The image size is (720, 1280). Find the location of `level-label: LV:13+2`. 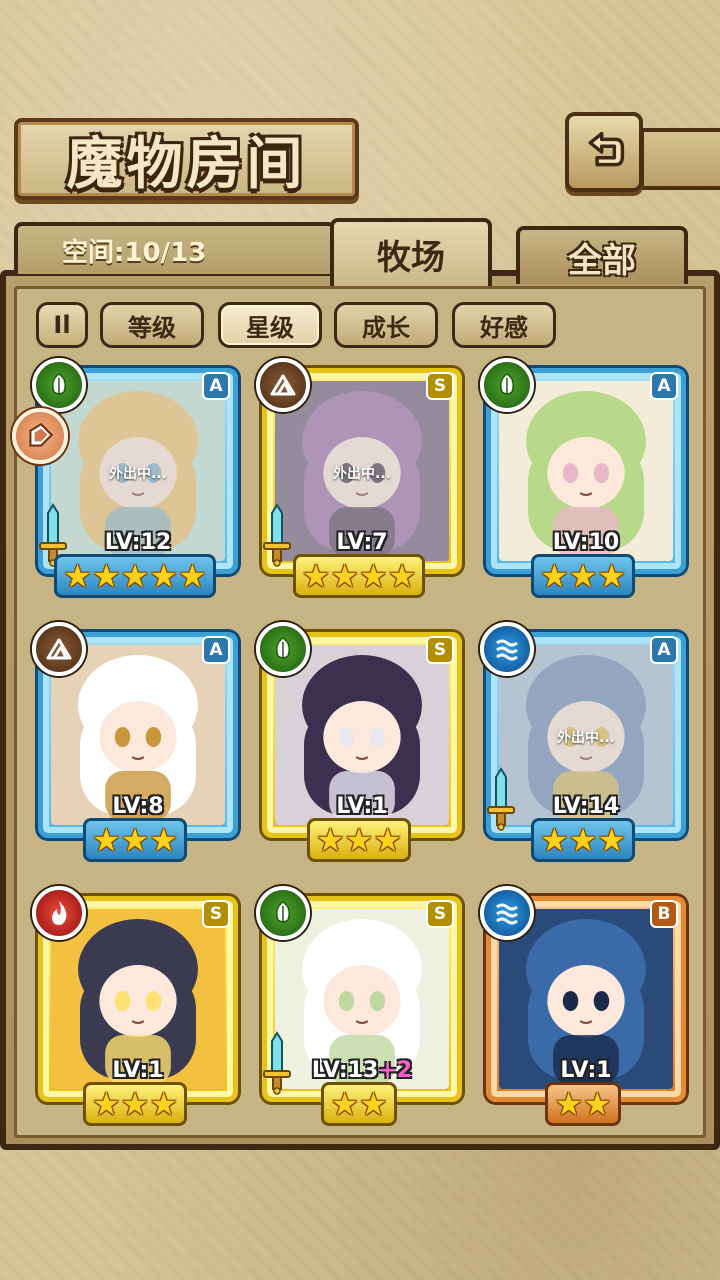

level-label: LV:13+2 is located at coordinates (362, 1070).